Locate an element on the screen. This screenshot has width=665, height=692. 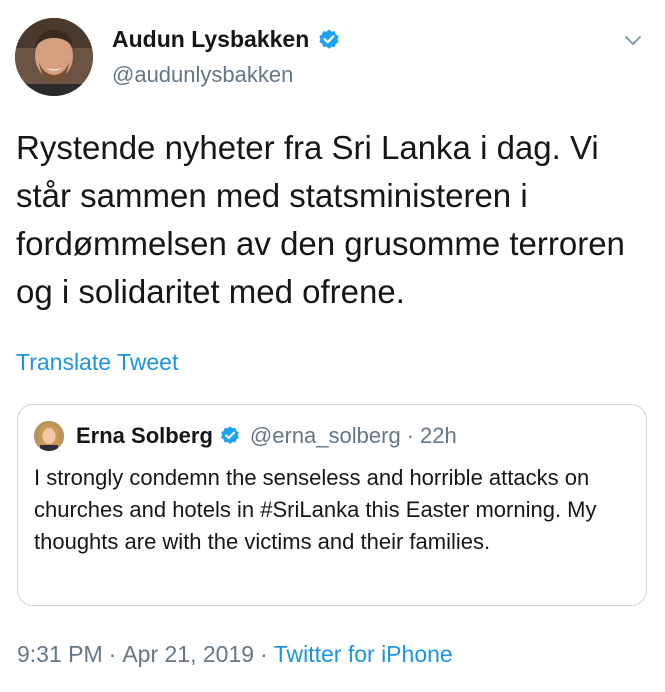
quoted-author-name: Erna Solberg is located at coordinates (144, 435).